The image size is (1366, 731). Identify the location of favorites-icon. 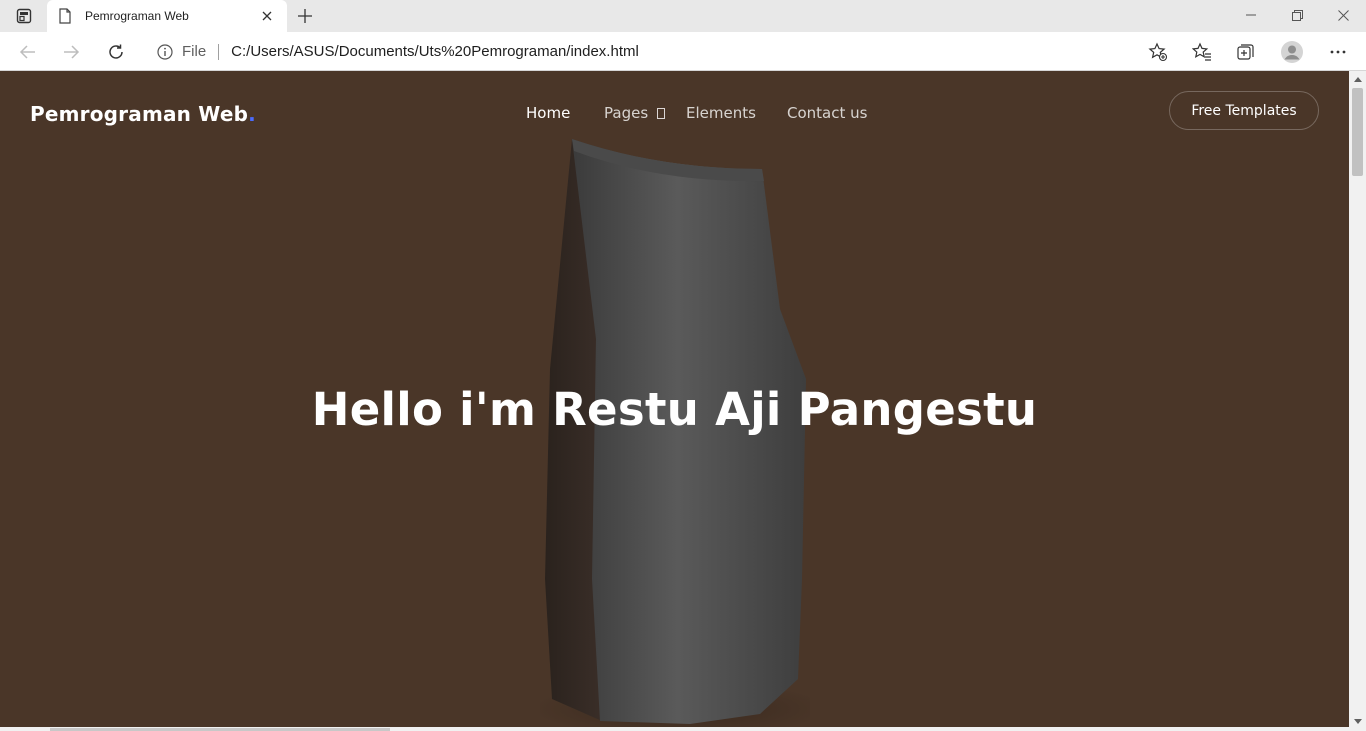
(1201, 51).